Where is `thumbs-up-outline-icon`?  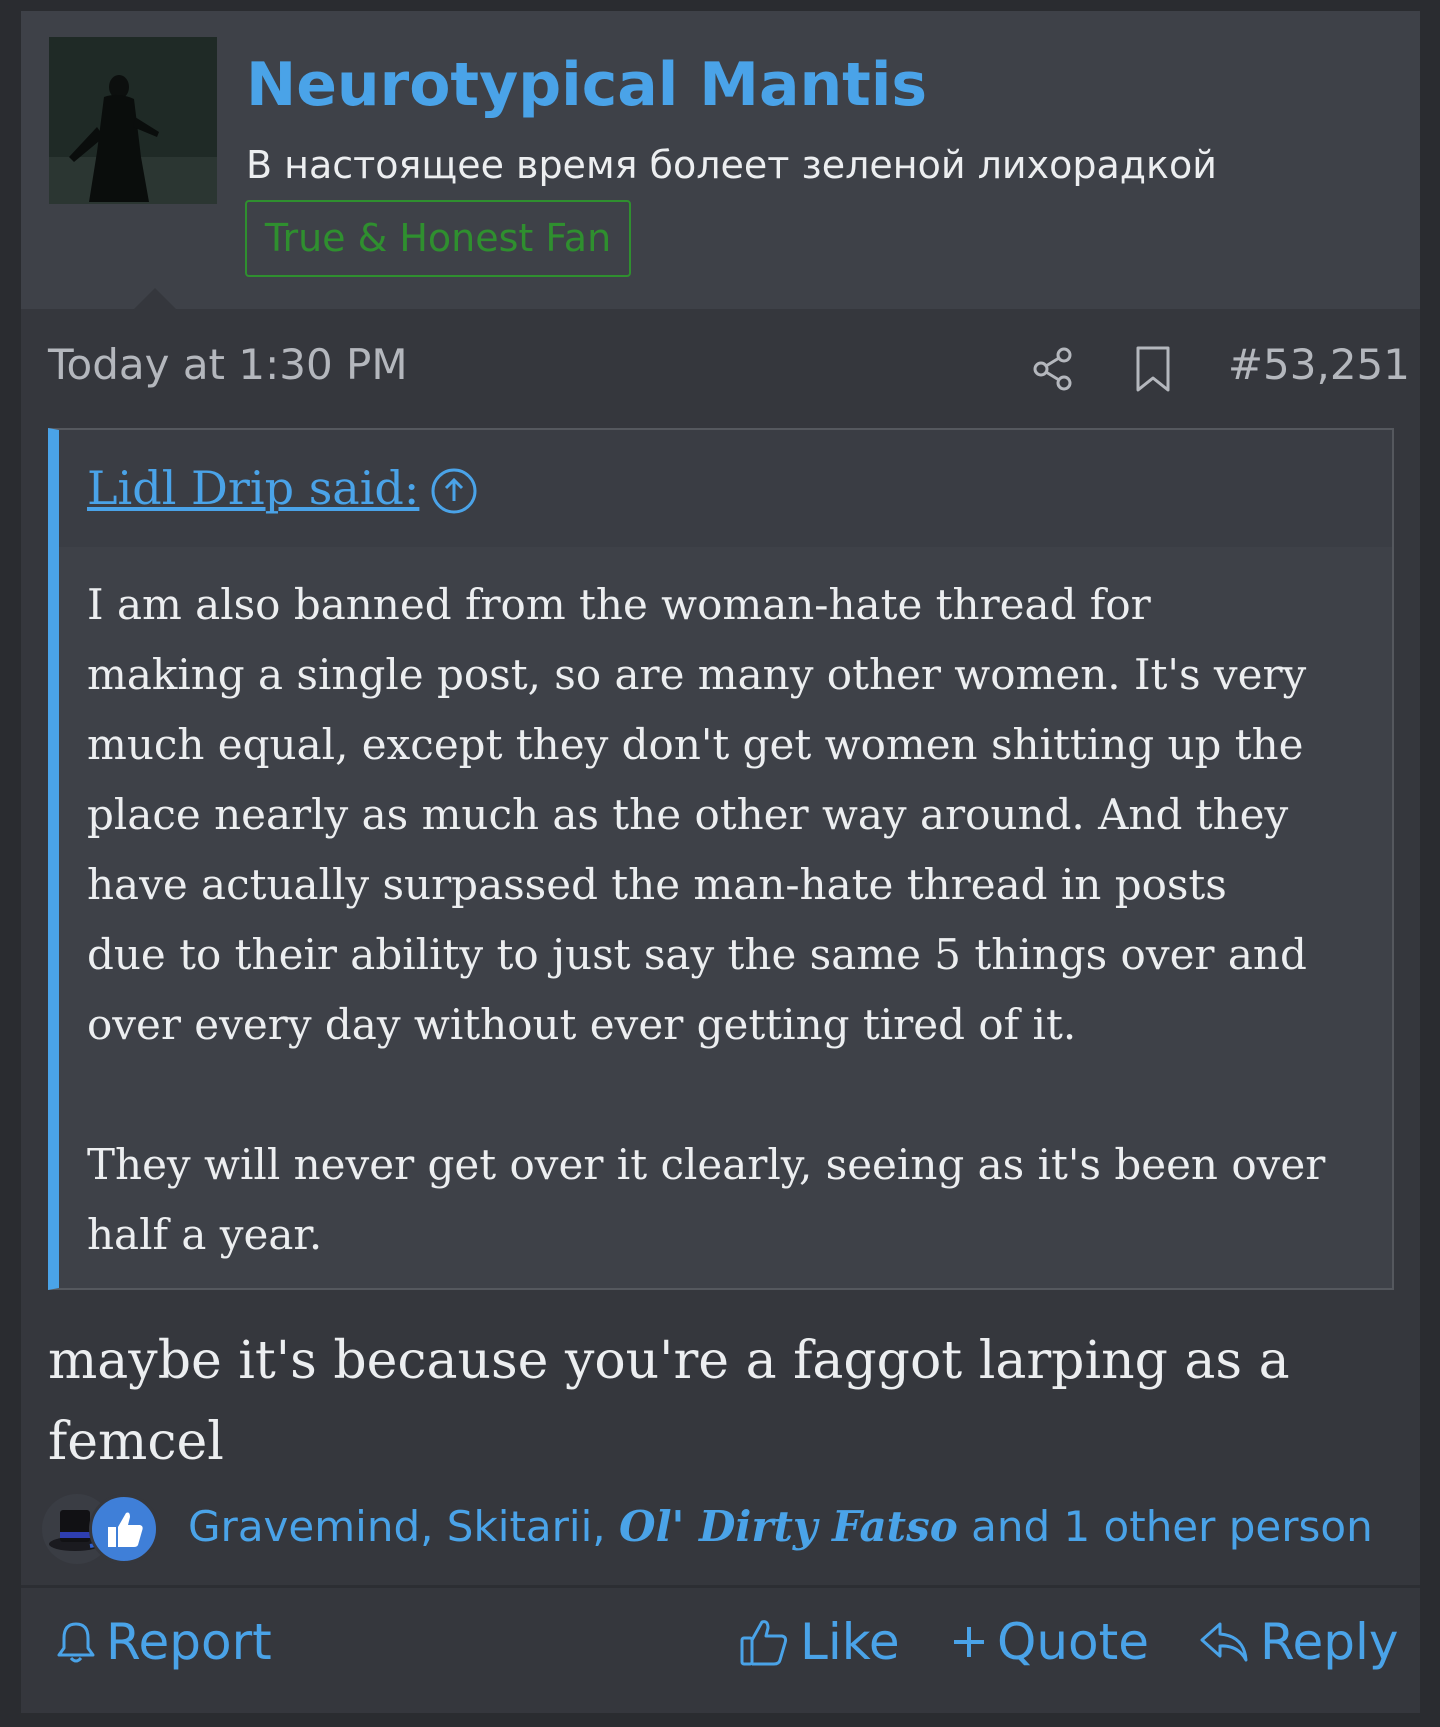
thumbs-up-outline-icon is located at coordinates (764, 1643).